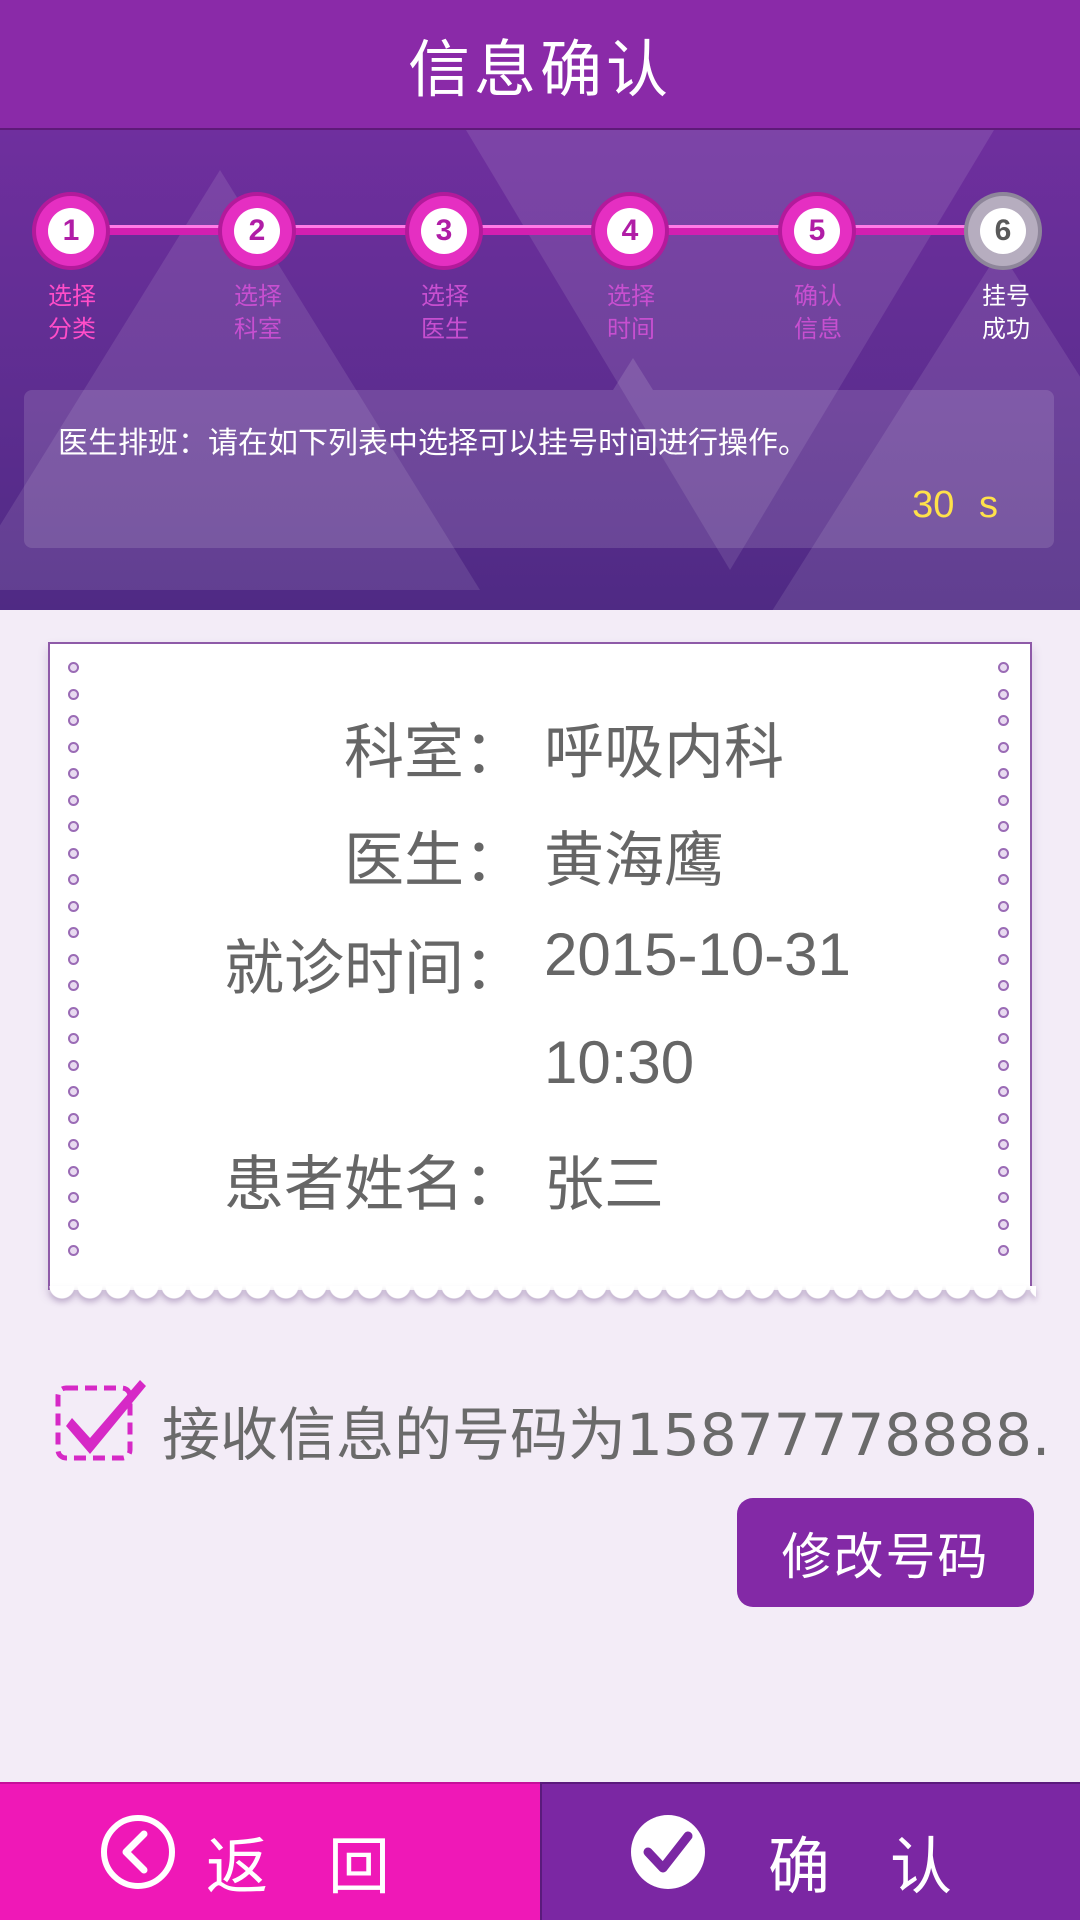 The image size is (1080, 1920). What do you see at coordinates (955, 505) in the screenshot?
I see `countdown-timer: 30 s` at bounding box center [955, 505].